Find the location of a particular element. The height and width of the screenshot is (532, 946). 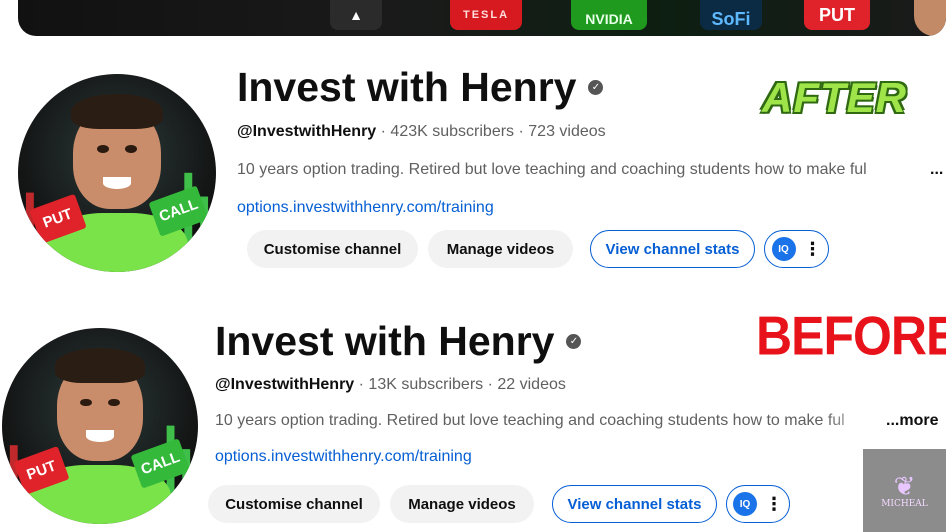

sofi-logo-text: SoFi is located at coordinates (731, 18).